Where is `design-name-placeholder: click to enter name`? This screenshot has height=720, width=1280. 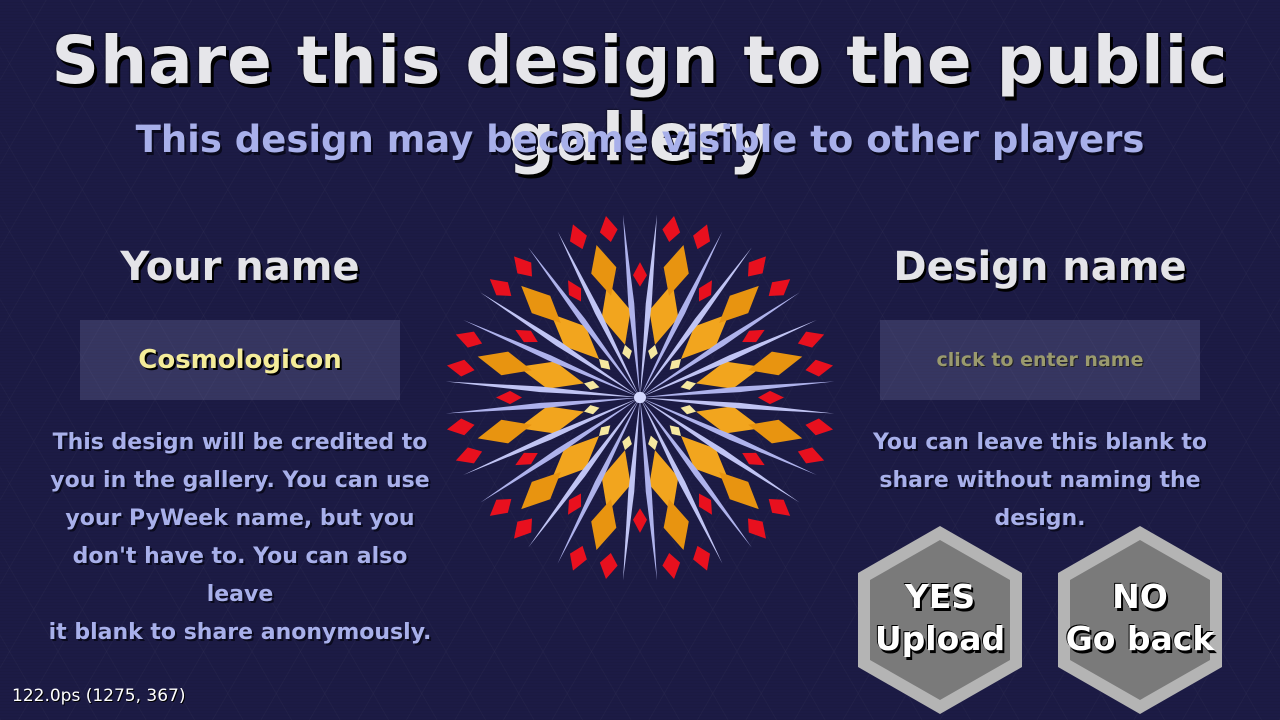
design-name-placeholder: click to enter name is located at coordinates (1040, 360).